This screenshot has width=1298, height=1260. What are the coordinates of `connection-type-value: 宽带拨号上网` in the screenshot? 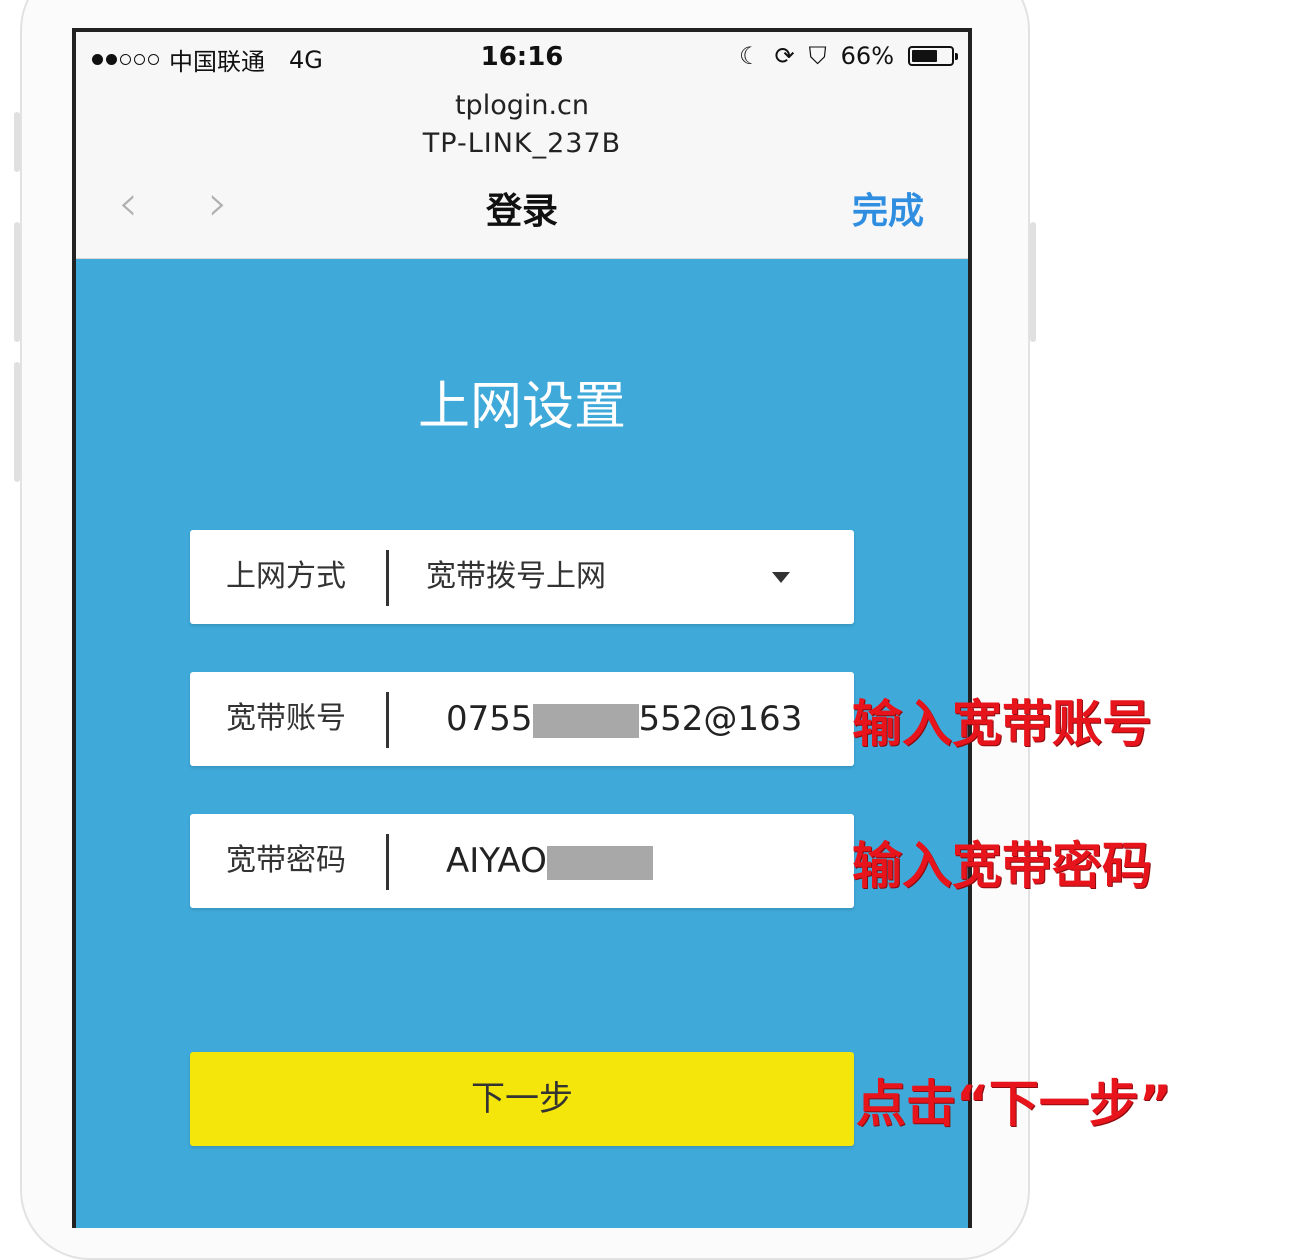 It's located at (516, 576).